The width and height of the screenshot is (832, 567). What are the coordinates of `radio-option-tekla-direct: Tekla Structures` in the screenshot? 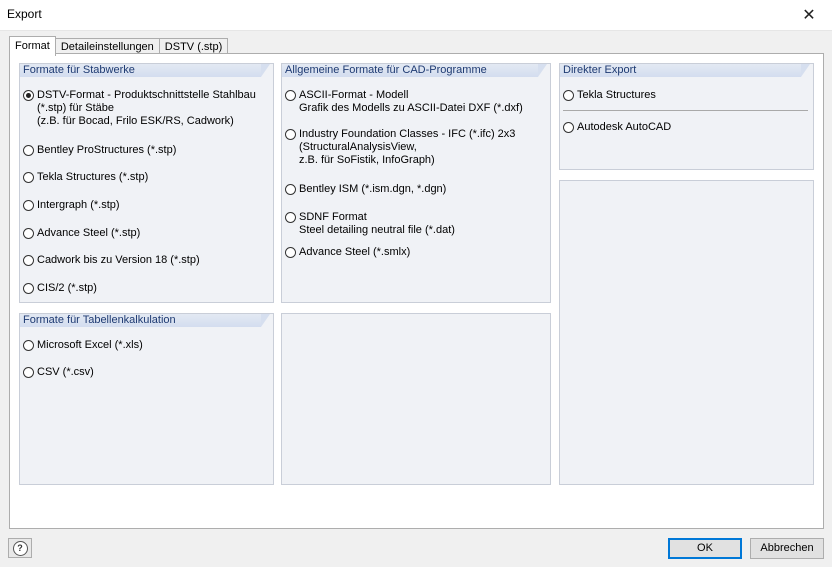 It's located at (609, 95).